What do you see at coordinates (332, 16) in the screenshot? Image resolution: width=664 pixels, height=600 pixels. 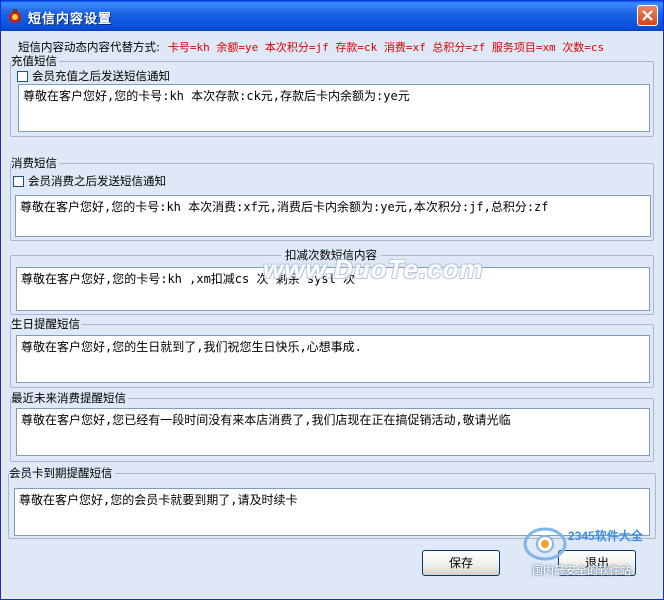 I see `title-bar: 短信内容设置` at bounding box center [332, 16].